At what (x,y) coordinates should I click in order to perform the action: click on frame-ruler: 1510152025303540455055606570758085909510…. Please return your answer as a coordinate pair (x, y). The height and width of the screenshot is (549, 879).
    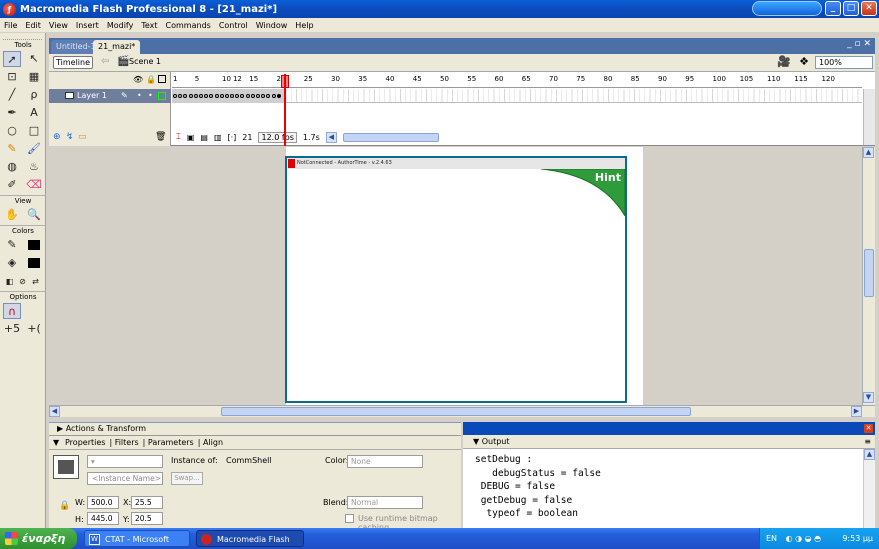
    Looking at the image, I should click on (517, 80).